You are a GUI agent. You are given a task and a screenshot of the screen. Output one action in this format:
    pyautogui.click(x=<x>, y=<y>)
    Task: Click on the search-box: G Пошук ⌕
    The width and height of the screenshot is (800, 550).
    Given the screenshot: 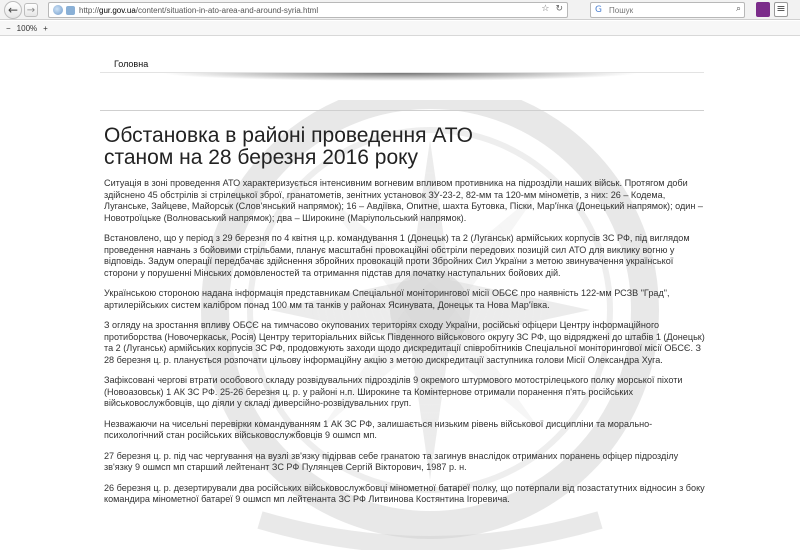 What is the action you would take?
    pyautogui.click(x=667, y=10)
    